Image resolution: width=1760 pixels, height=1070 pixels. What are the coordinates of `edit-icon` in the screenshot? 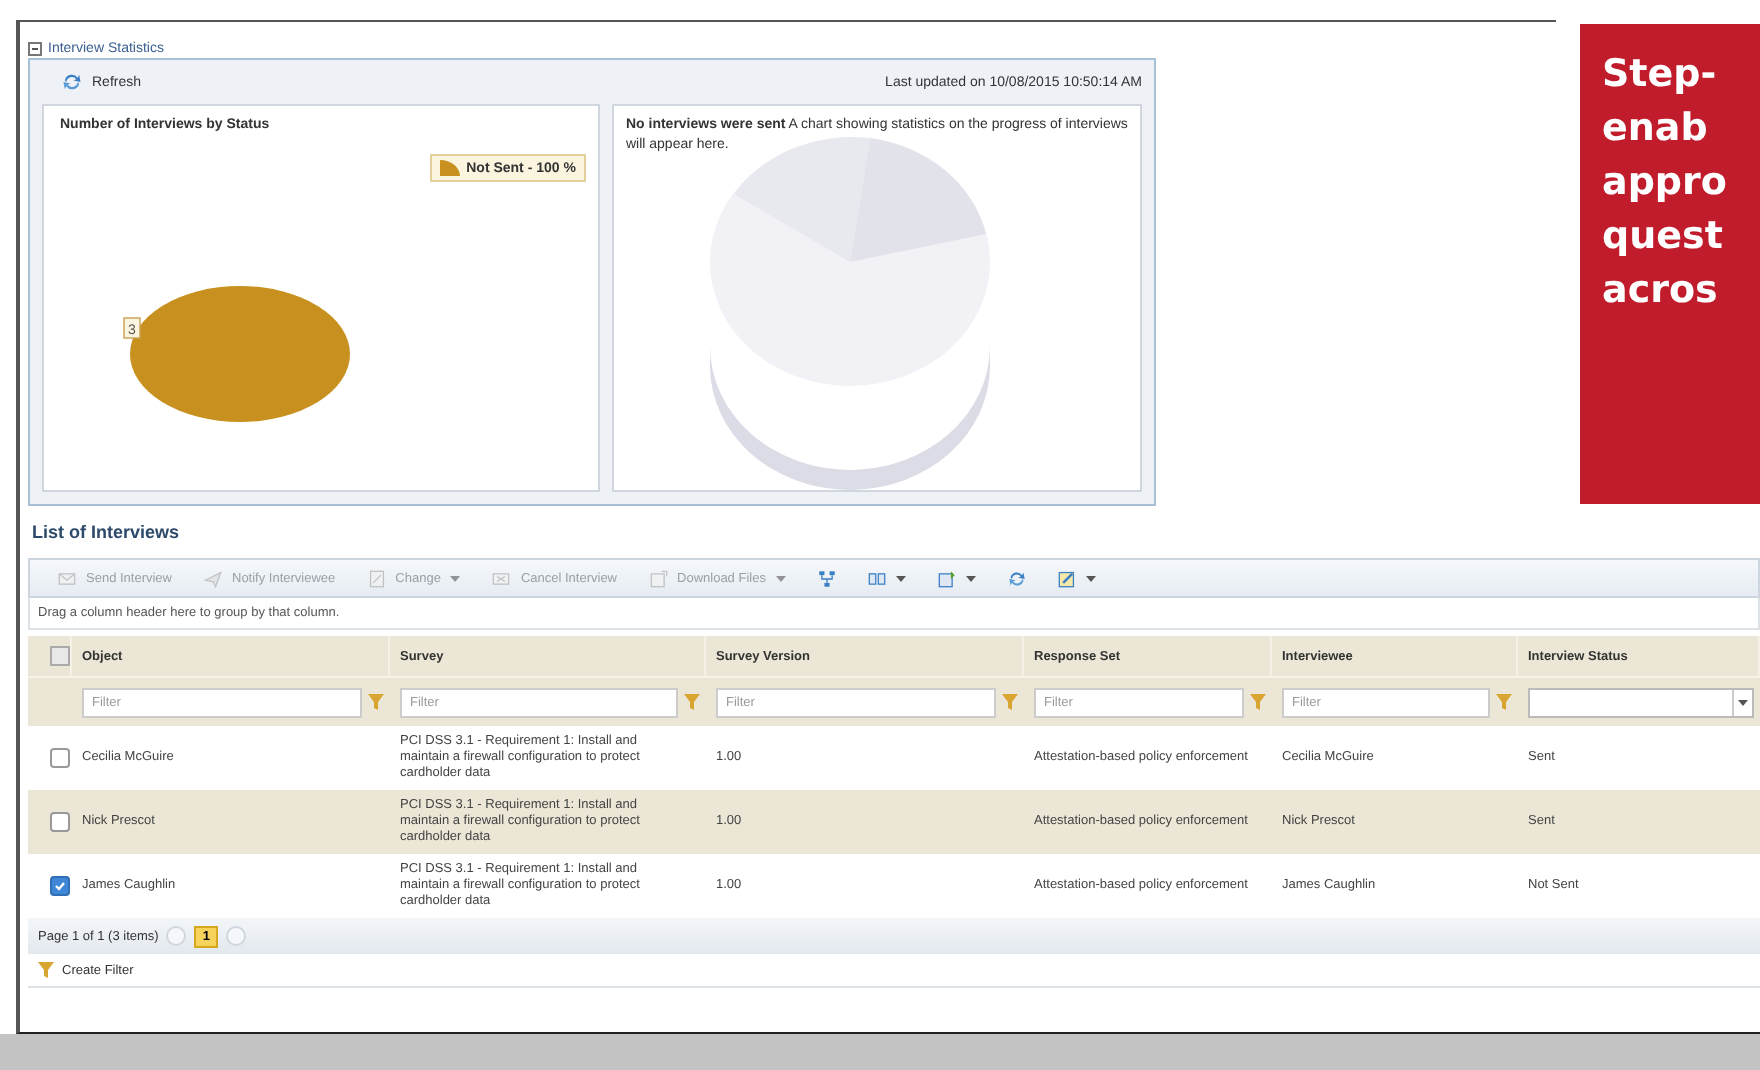 It's located at (1066, 578).